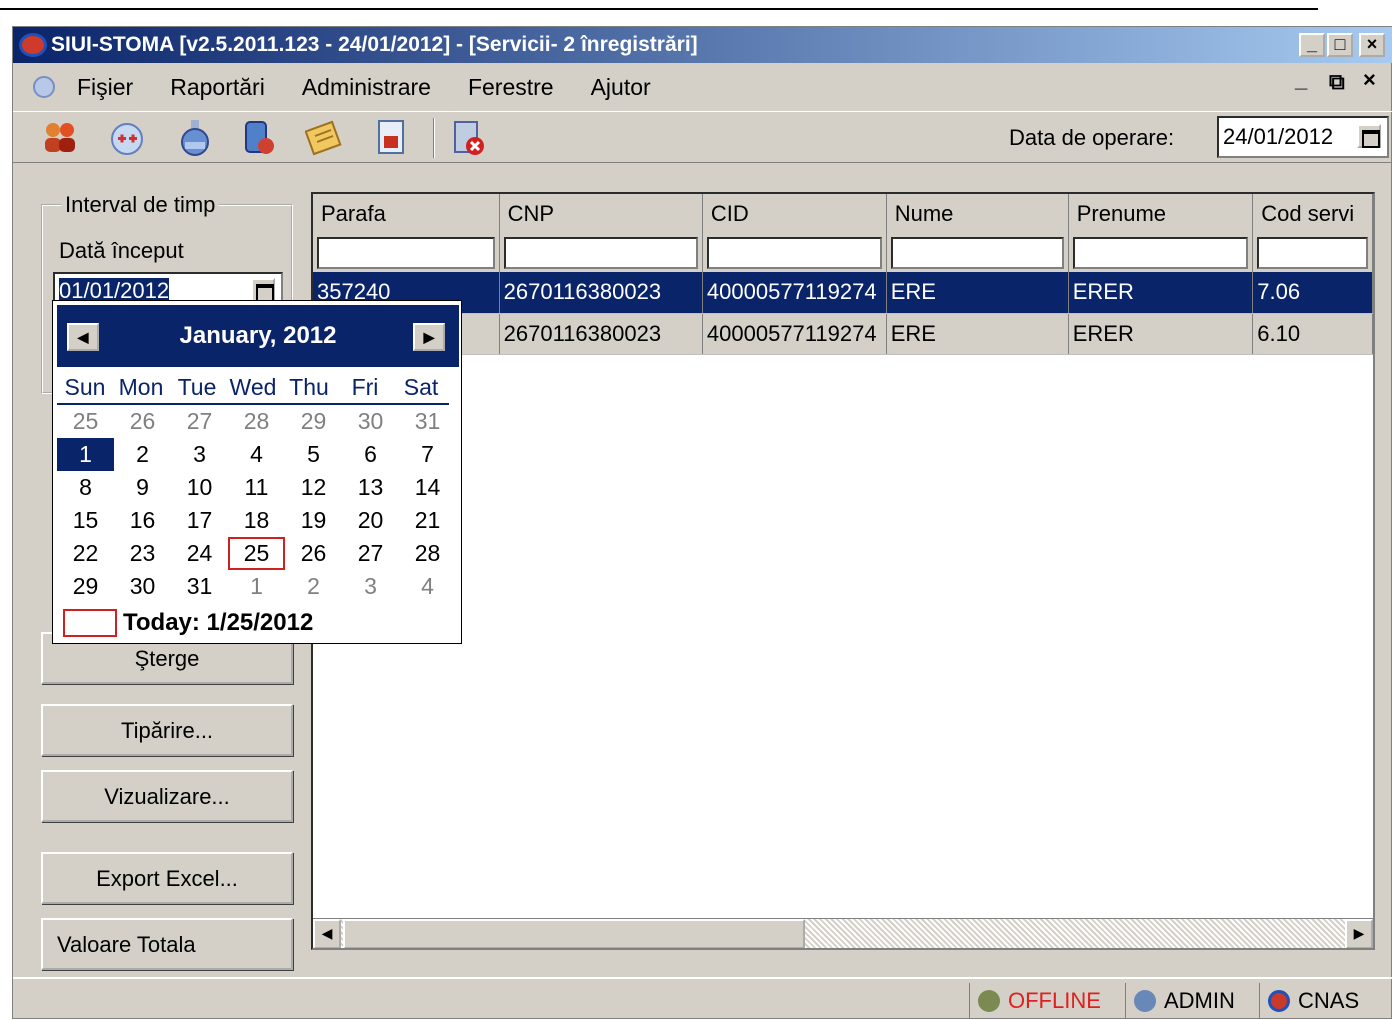 Image resolution: width=1392 pixels, height=1020 pixels. Describe the element at coordinates (1312, 214) in the screenshot. I see `column-header-cod-serviciu: Cod servi` at that location.